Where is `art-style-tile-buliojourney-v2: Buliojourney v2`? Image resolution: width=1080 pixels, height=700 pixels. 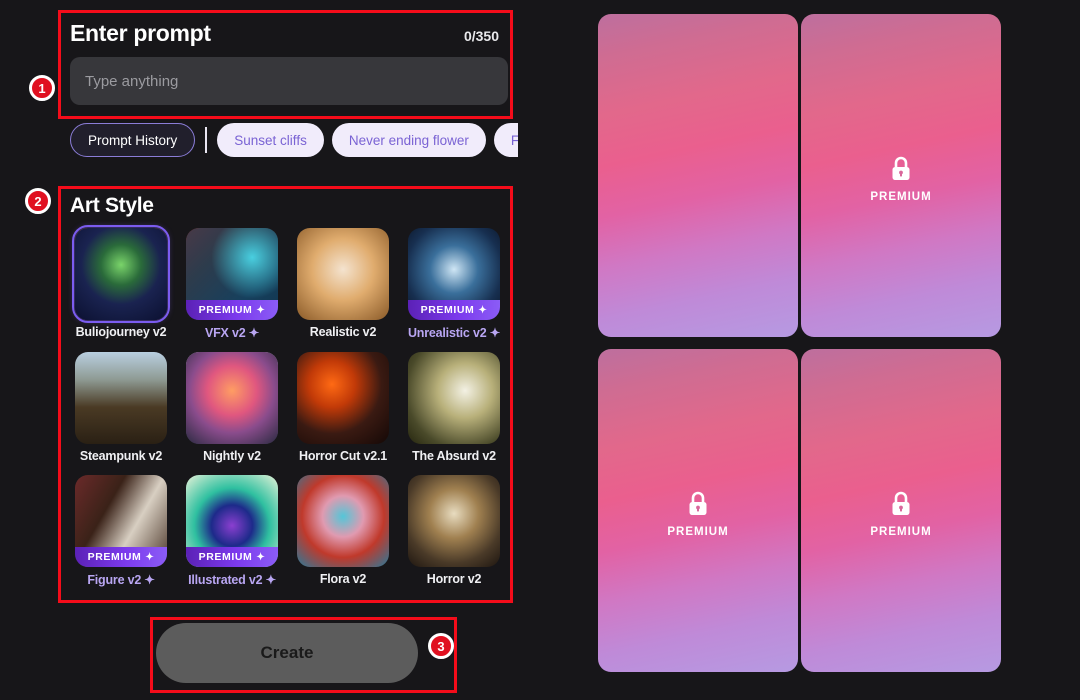 art-style-tile-buliojourney-v2: Buliojourney v2 is located at coordinates (121, 282).